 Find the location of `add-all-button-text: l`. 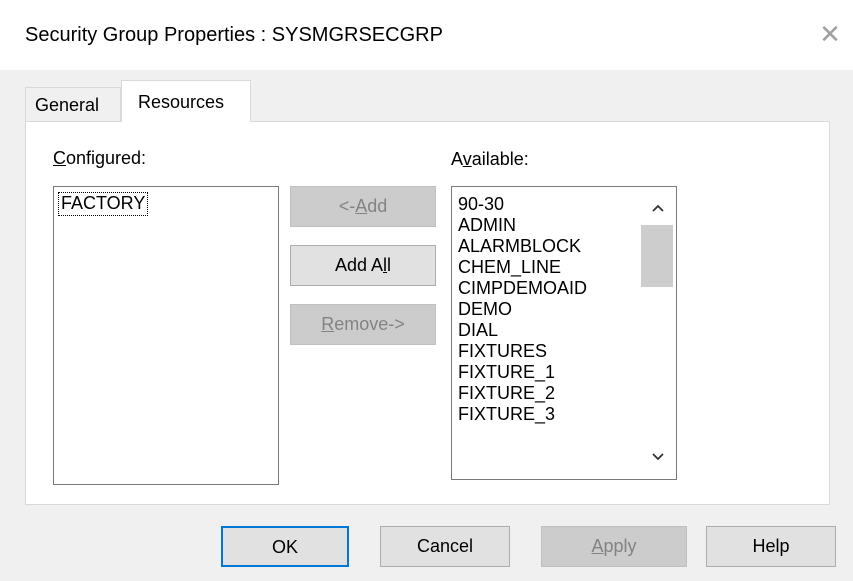

add-all-button-text: l is located at coordinates (389, 265).